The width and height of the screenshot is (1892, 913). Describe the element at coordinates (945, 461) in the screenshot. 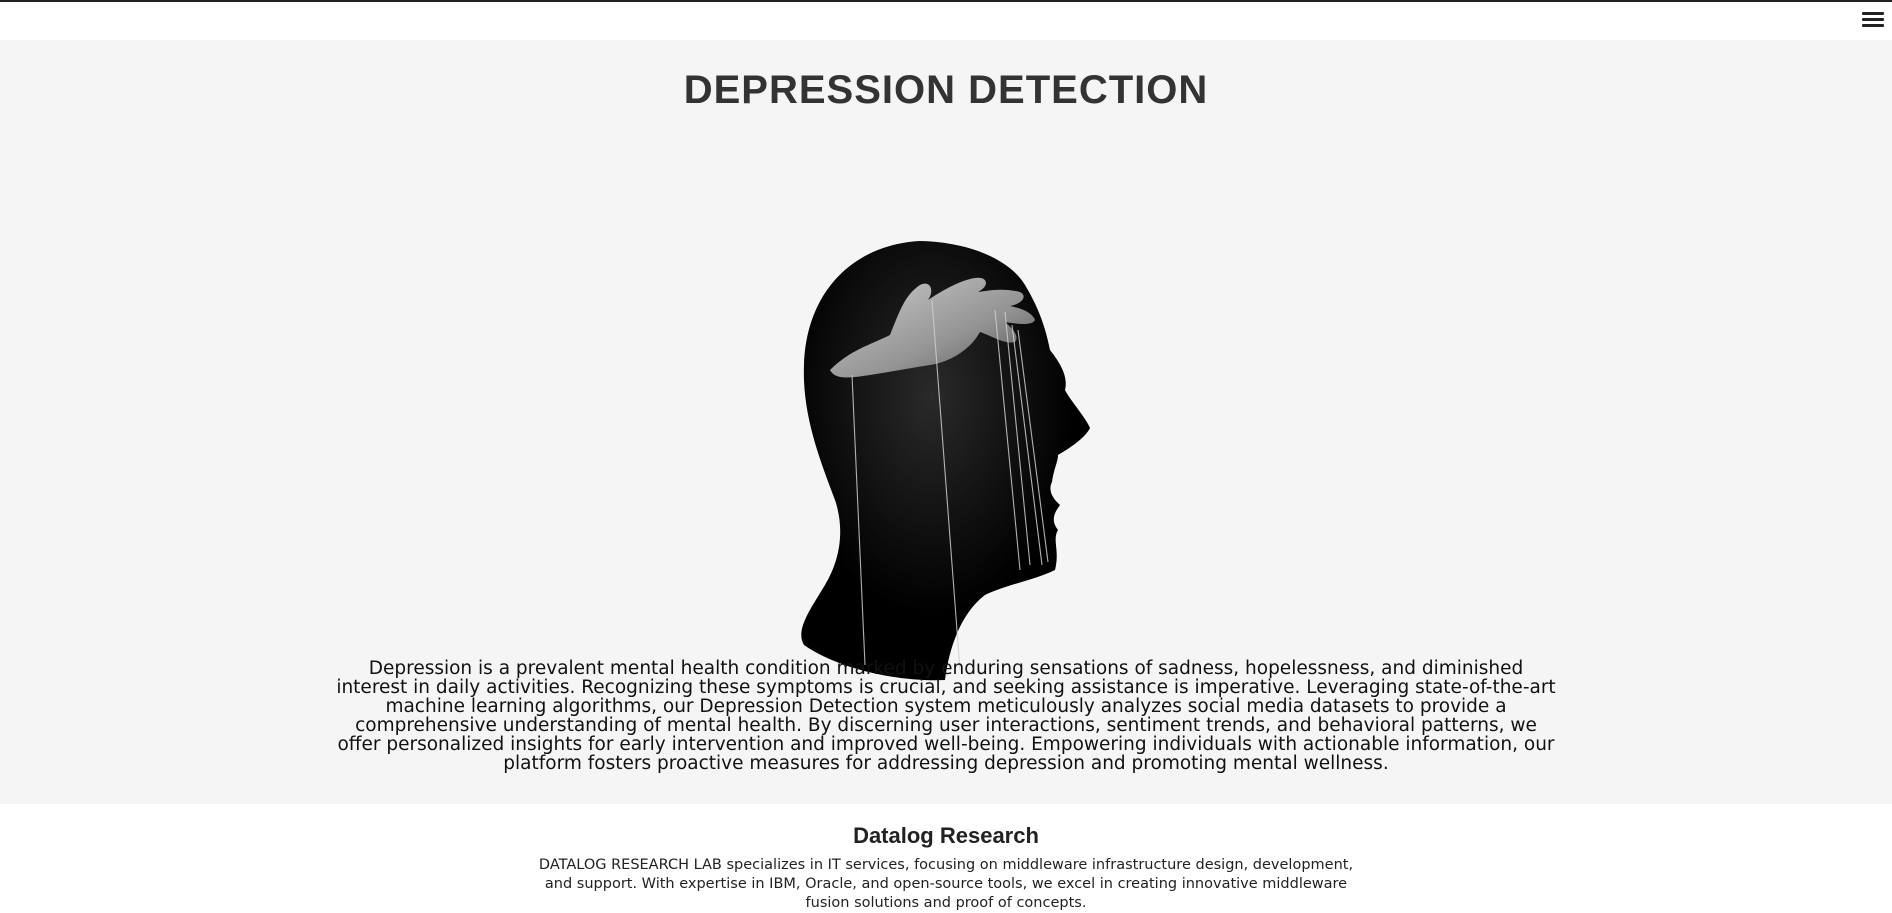

I see `head-silhouette-image` at that location.